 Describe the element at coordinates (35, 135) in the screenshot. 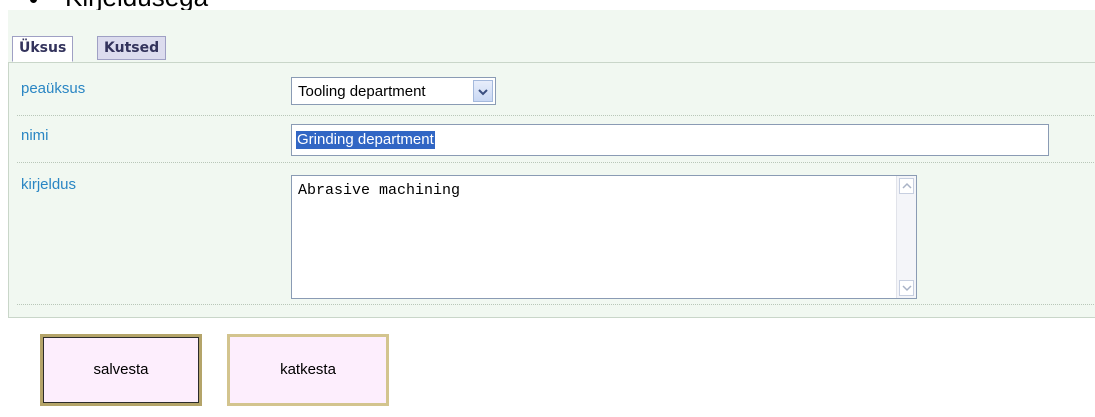

I see `name-label: nimi` at that location.